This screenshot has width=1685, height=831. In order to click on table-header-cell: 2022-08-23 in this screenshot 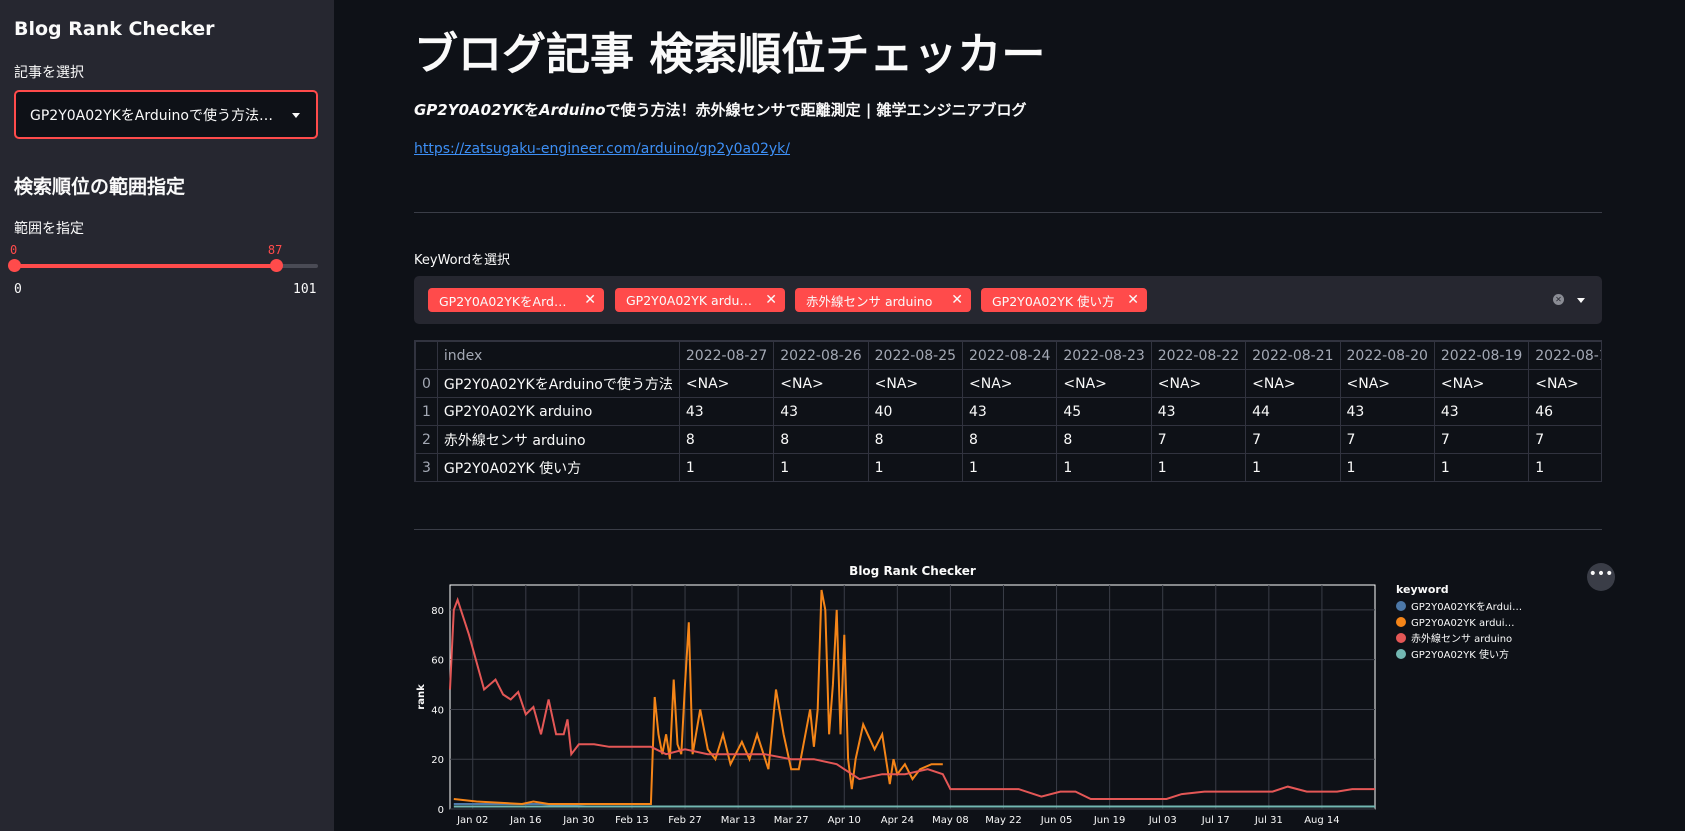, I will do `click(1104, 355)`.